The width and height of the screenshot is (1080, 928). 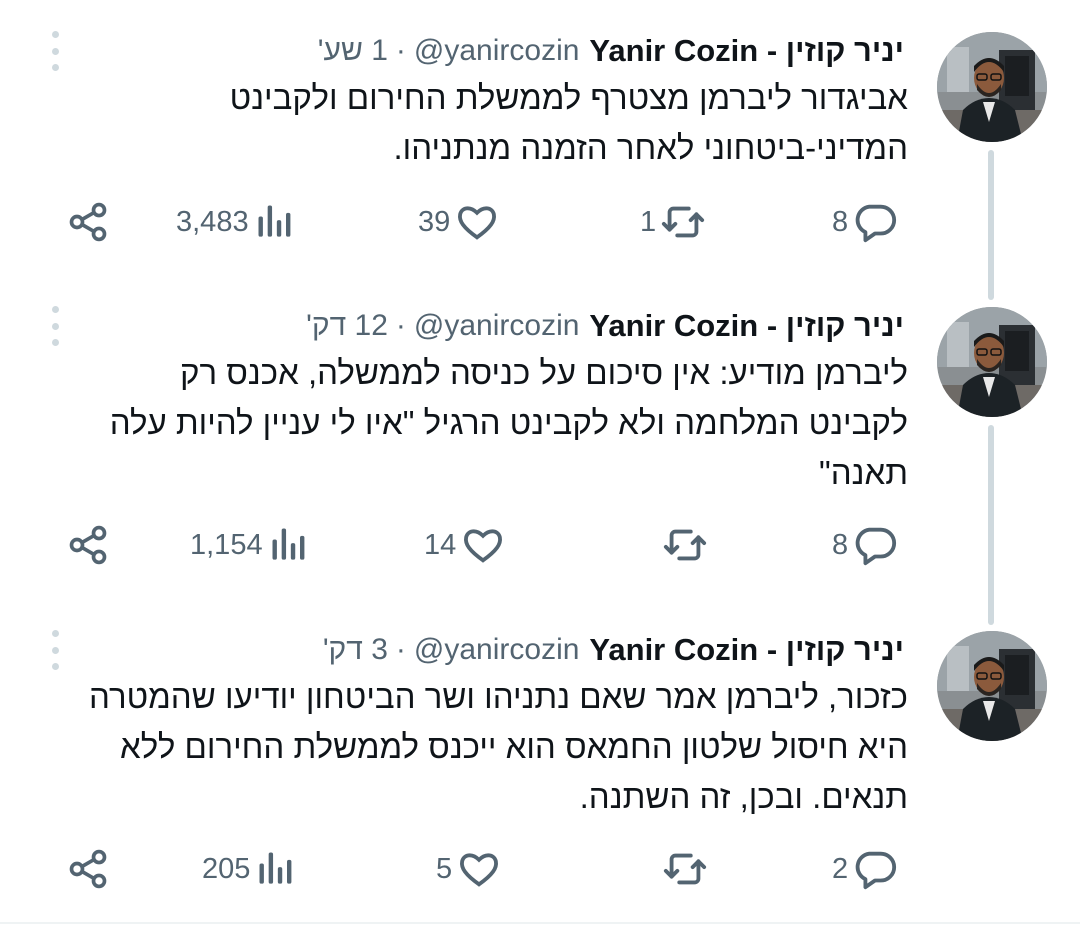 I want to click on like-button: 14, so click(x=465, y=545).